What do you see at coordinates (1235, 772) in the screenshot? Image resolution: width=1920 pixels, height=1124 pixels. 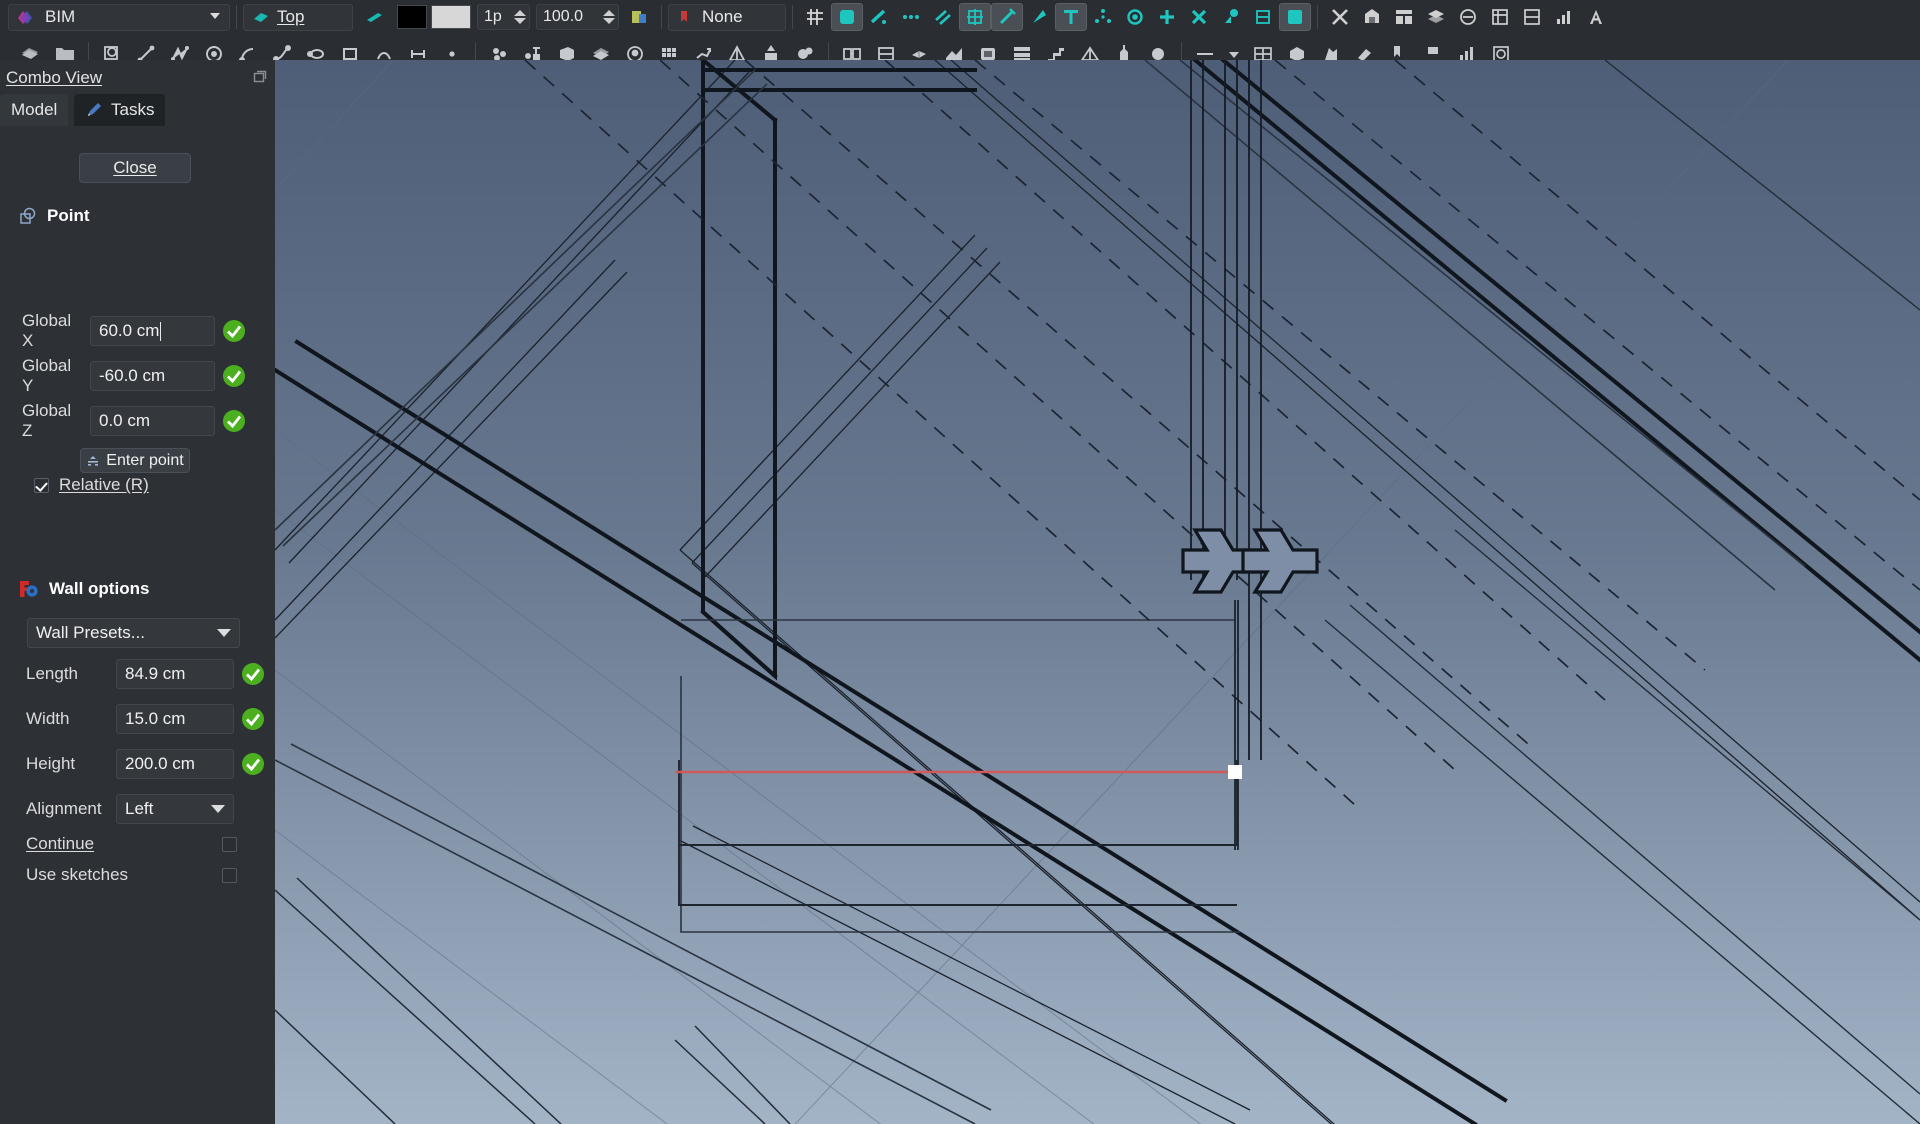 I see `snap-marker` at bounding box center [1235, 772].